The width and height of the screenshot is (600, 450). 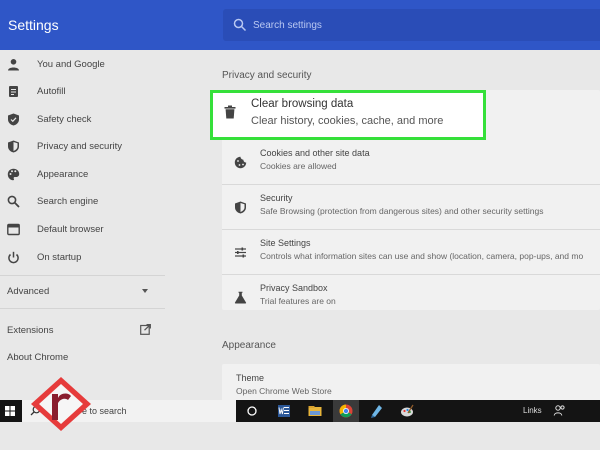 I want to click on row-title: Privacy Sandbox, so click(x=294, y=288).